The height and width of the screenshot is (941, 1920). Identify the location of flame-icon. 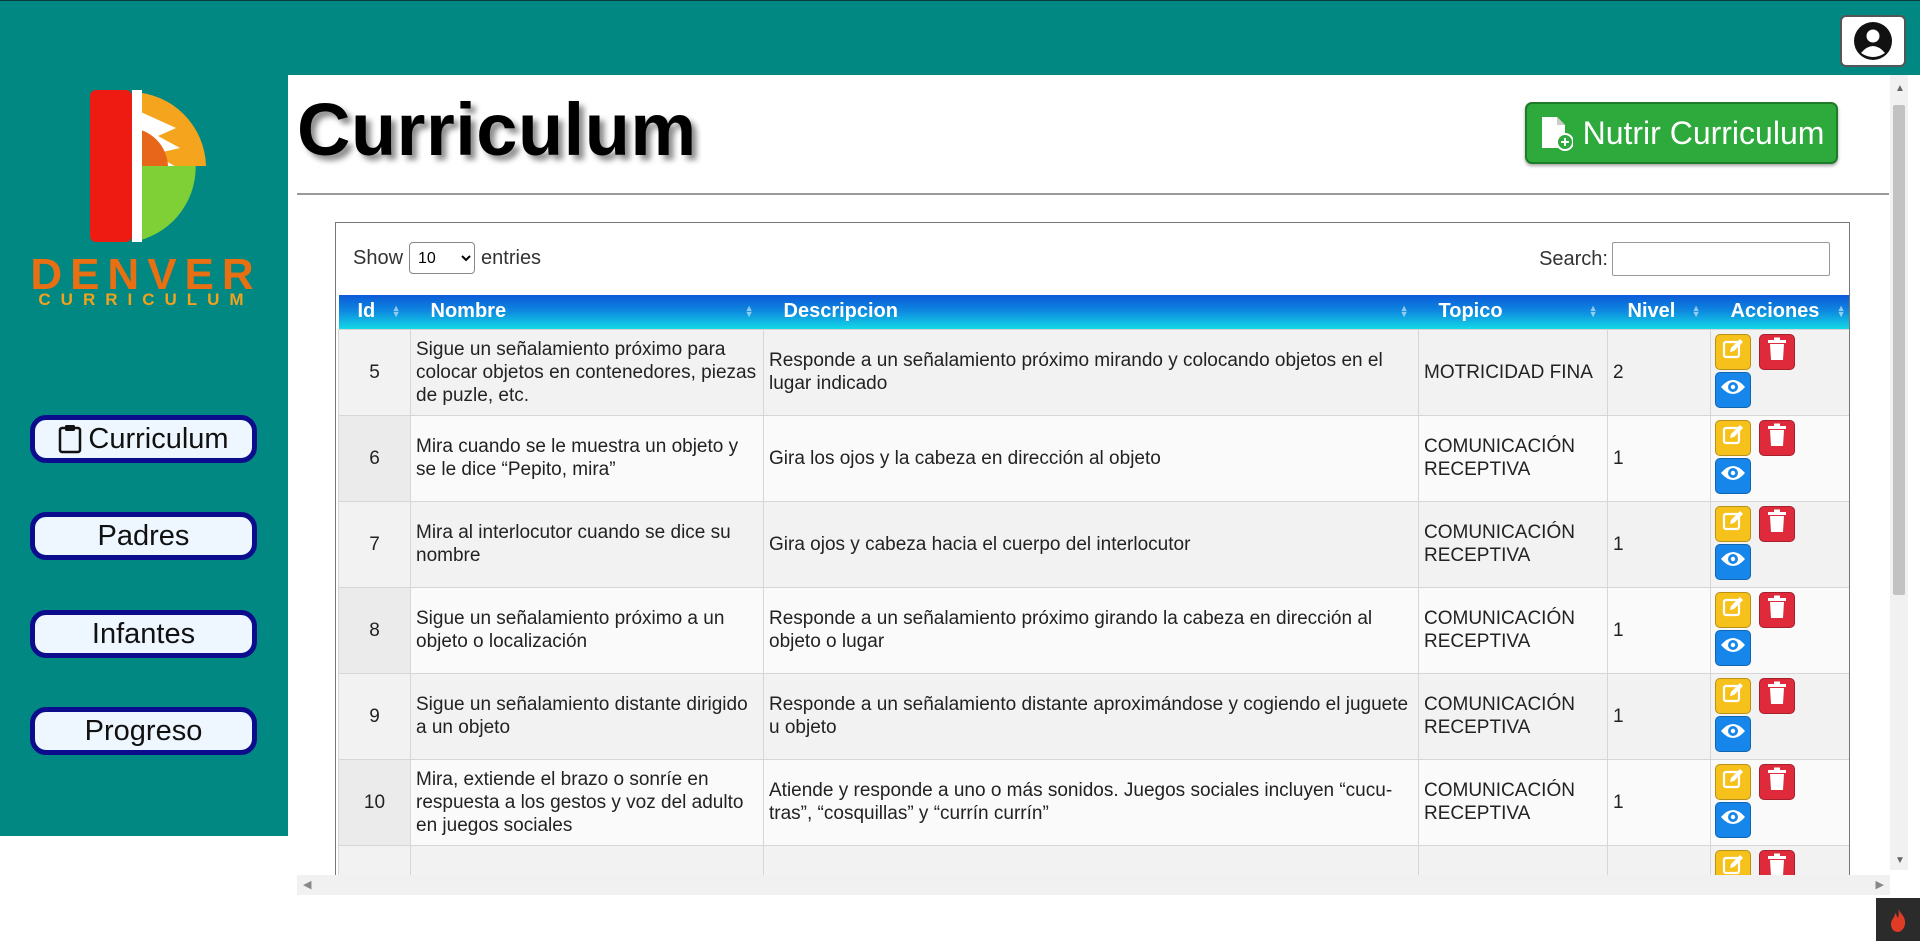
(1898, 919).